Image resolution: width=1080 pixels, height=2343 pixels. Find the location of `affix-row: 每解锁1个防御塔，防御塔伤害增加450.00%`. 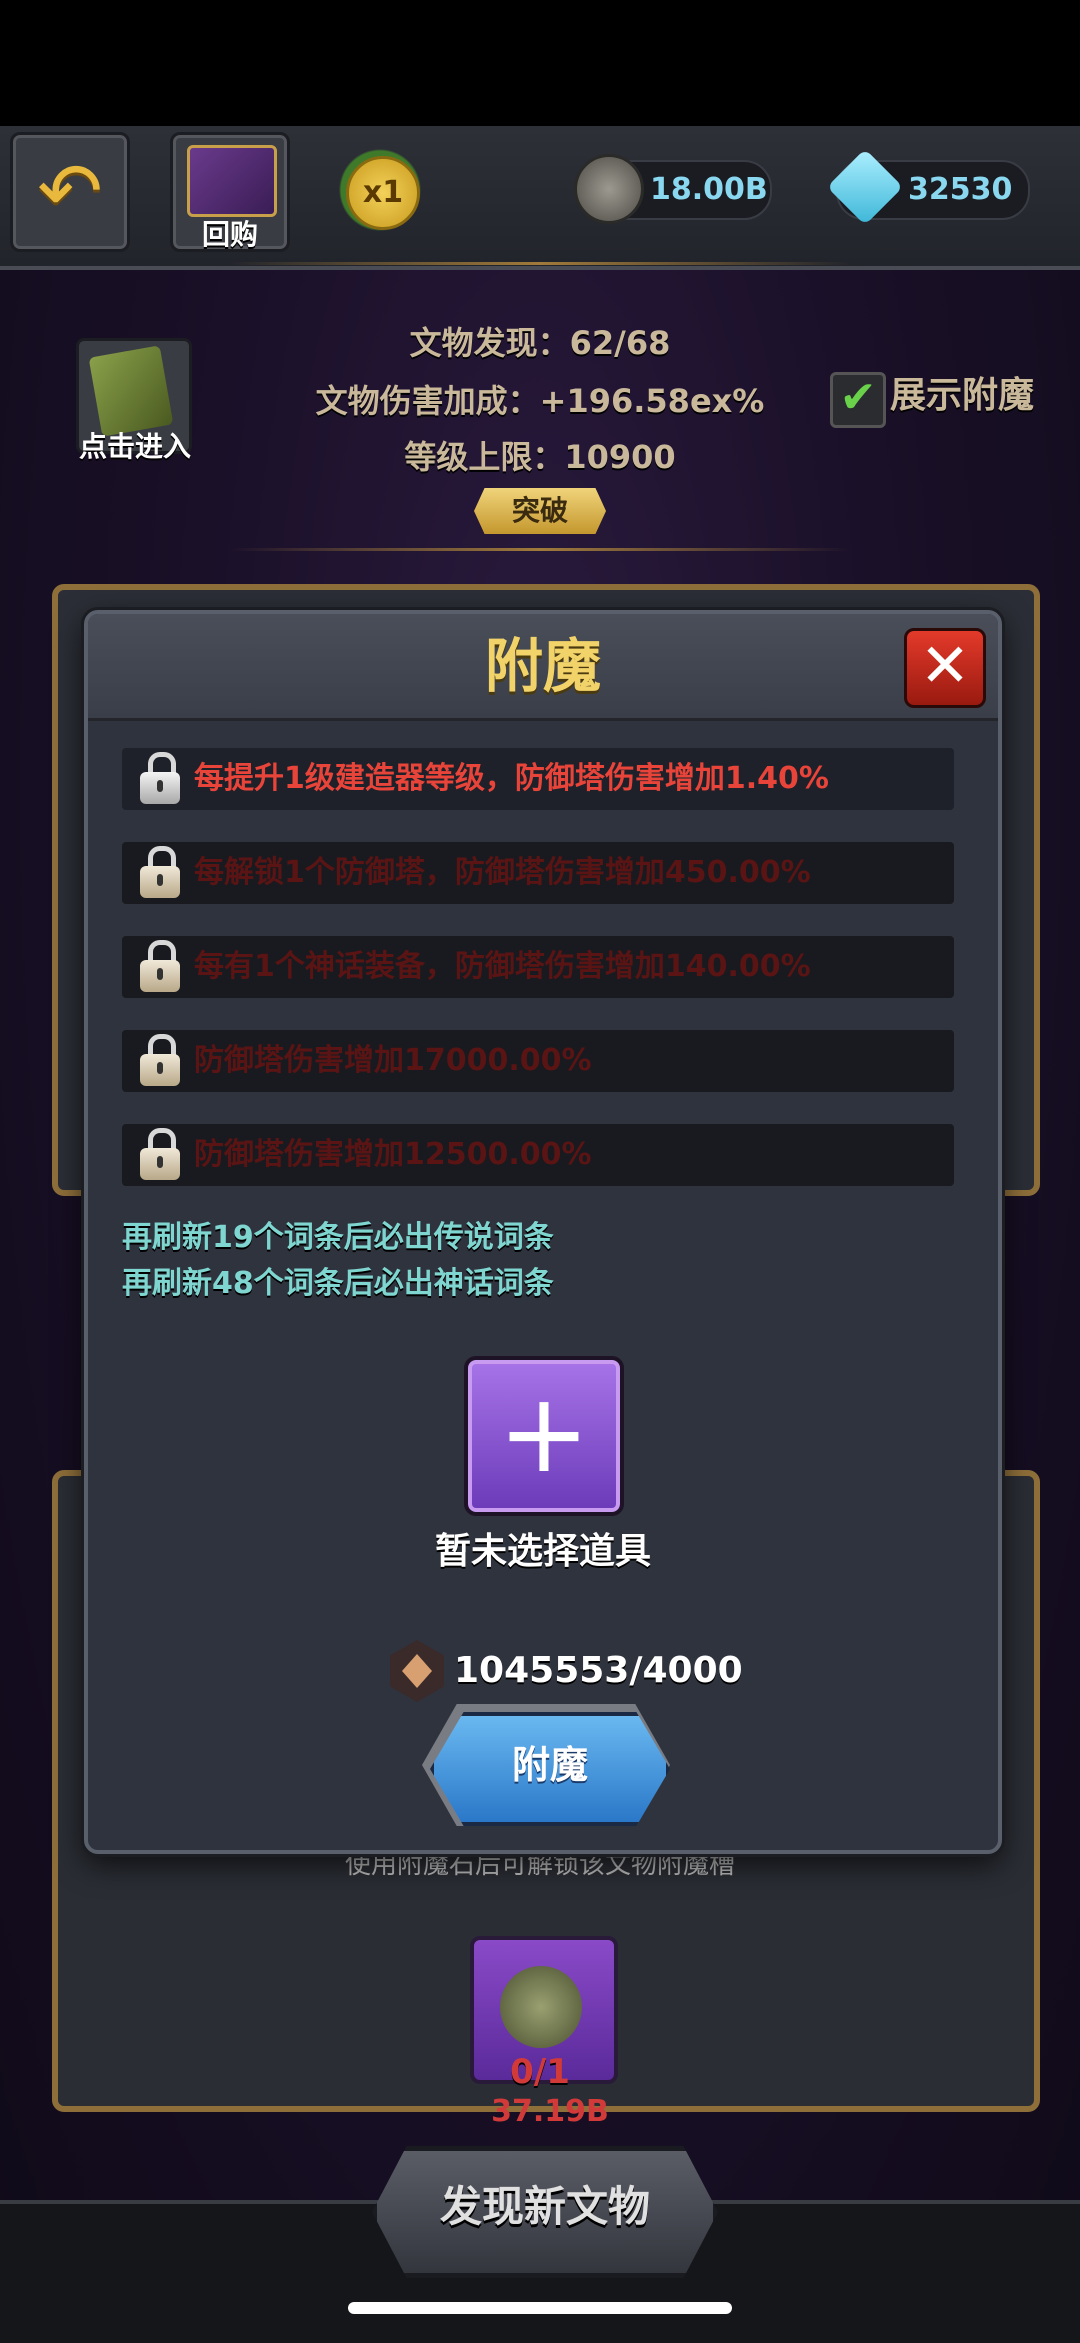

affix-row: 每解锁1个防御塔，防御塔伤害增加450.00% is located at coordinates (538, 873).